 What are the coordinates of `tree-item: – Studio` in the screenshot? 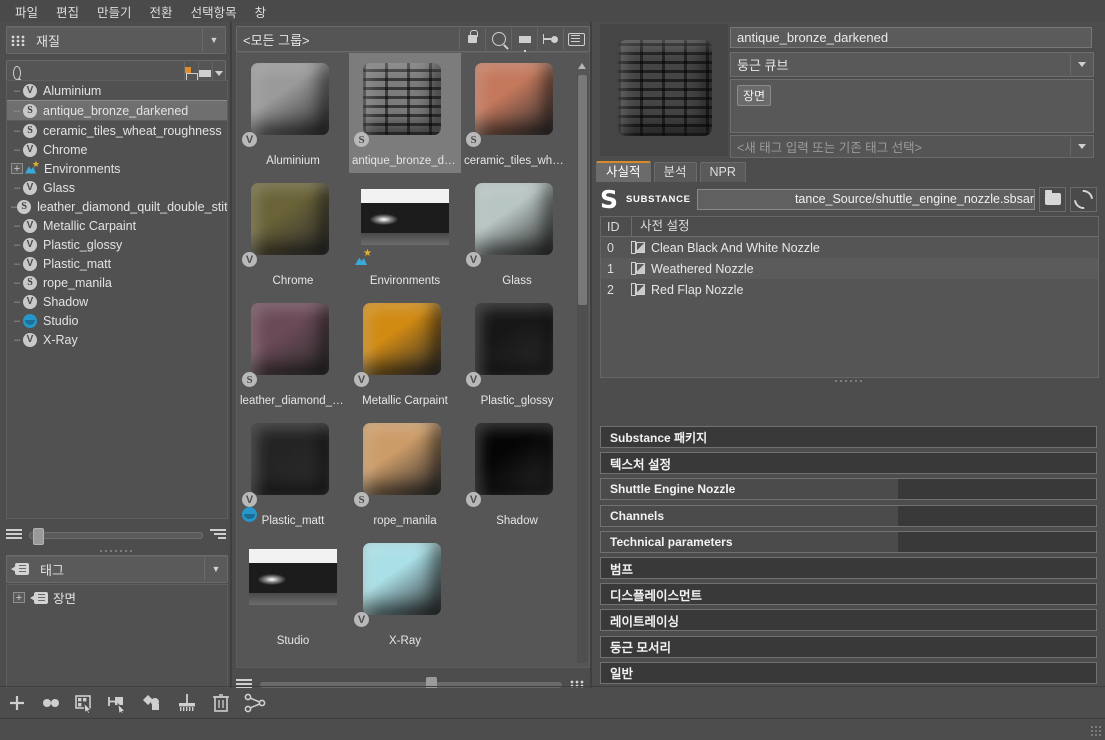 It's located at (117, 320).